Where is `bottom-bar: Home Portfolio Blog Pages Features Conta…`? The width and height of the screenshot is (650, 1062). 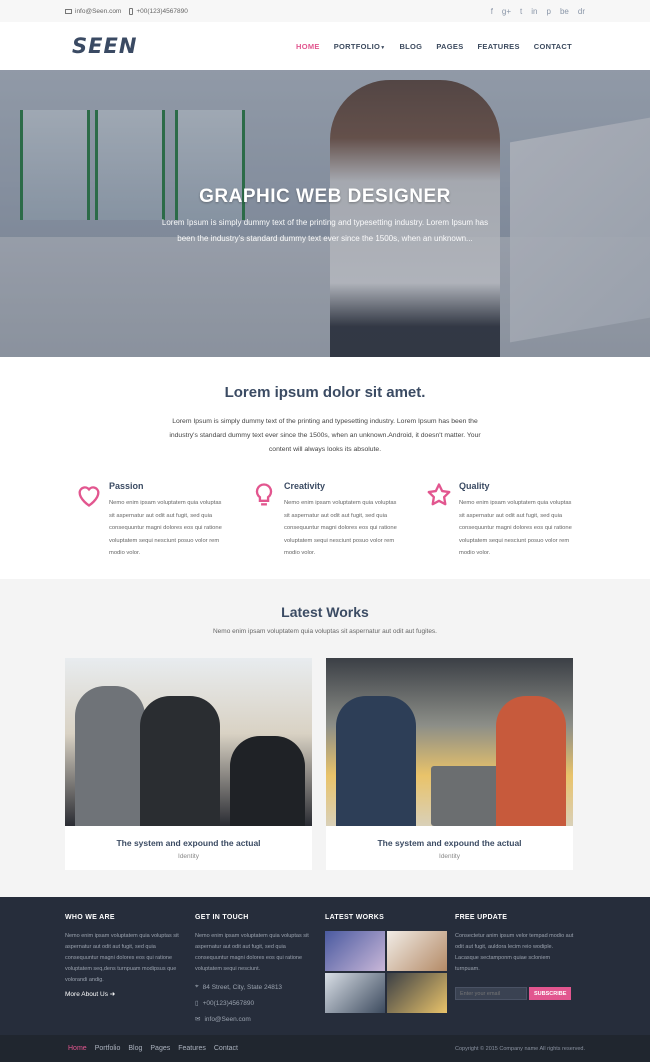 bottom-bar: Home Portfolio Blog Pages Features Conta… is located at coordinates (325, 1048).